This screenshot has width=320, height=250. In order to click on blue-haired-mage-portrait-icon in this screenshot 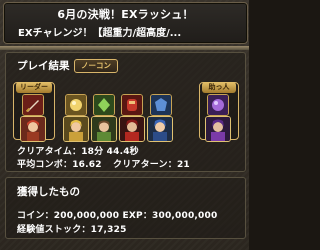, I will do `click(160, 129)`.